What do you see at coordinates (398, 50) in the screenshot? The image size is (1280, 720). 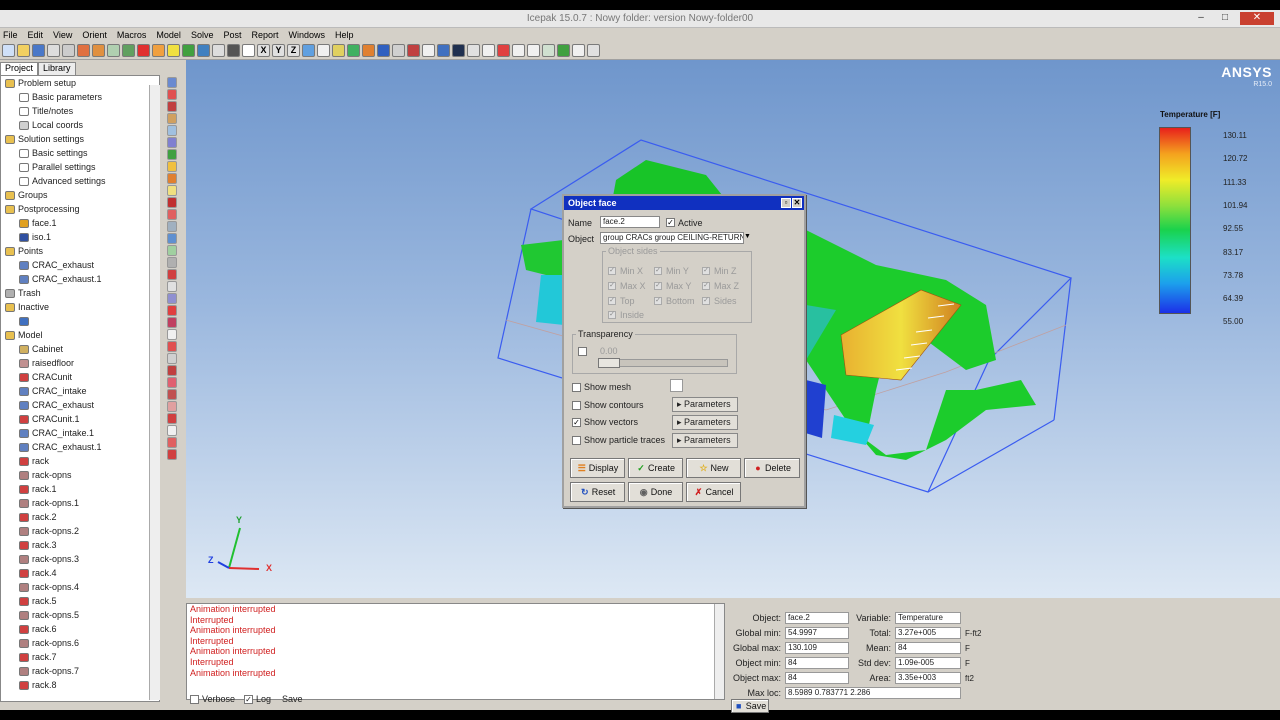 I see `residuals-icon` at bounding box center [398, 50].